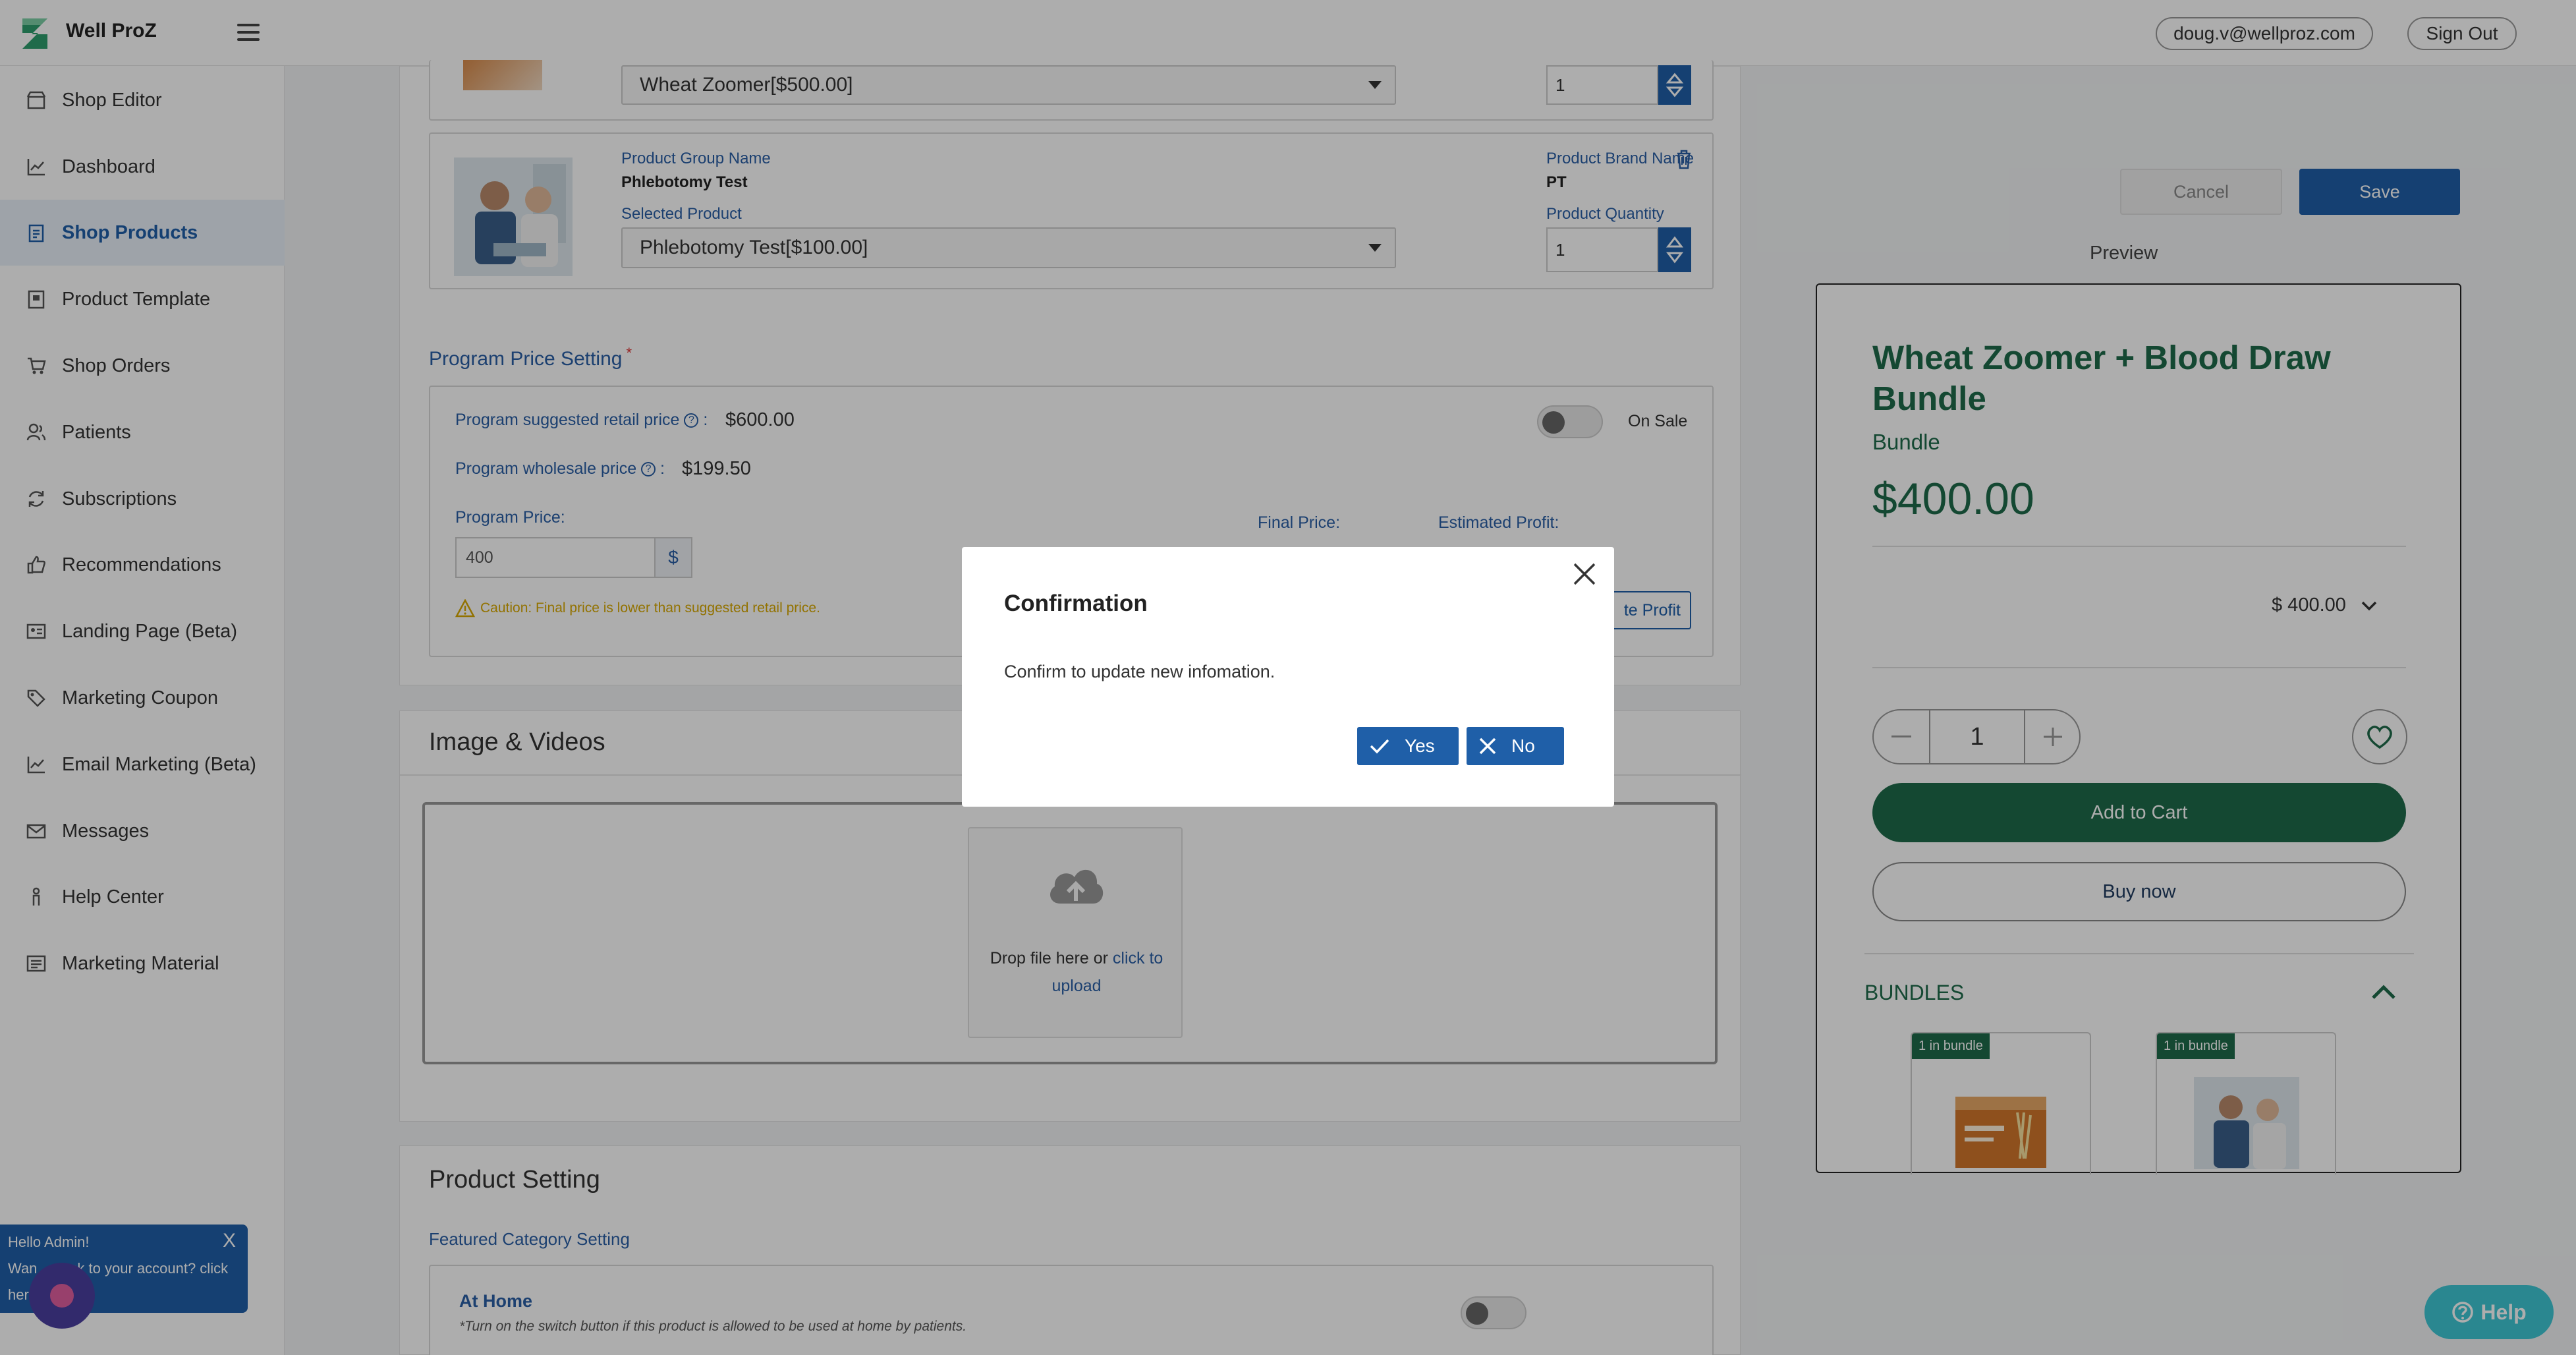  What do you see at coordinates (1420, 745) in the screenshot?
I see `yes-label: Yes` at bounding box center [1420, 745].